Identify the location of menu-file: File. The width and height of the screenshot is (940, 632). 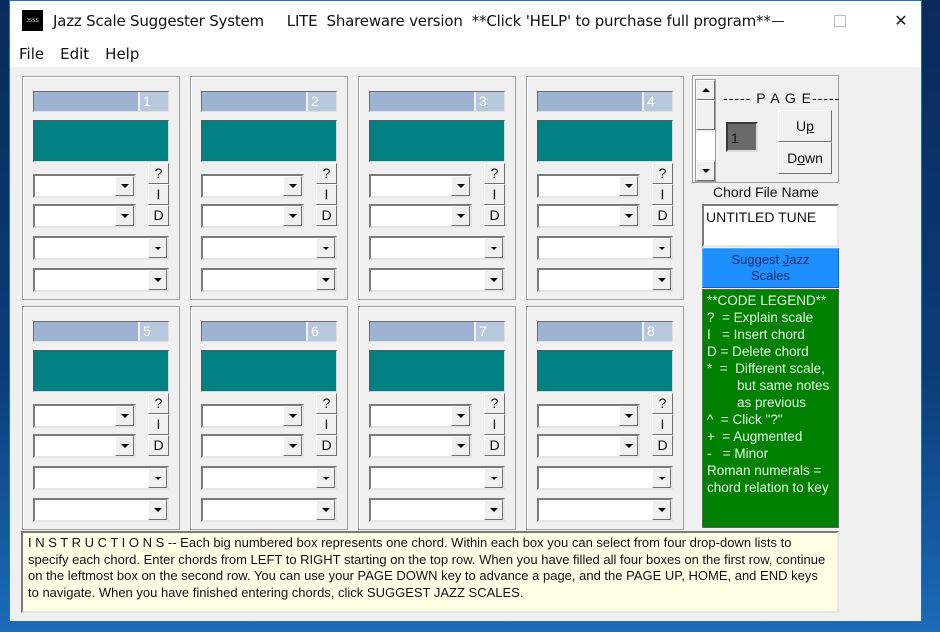
(31, 54).